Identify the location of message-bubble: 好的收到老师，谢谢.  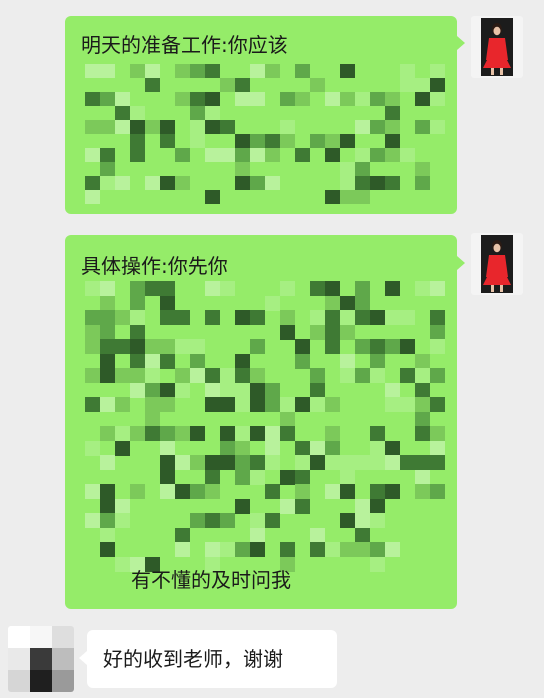
(212, 659).